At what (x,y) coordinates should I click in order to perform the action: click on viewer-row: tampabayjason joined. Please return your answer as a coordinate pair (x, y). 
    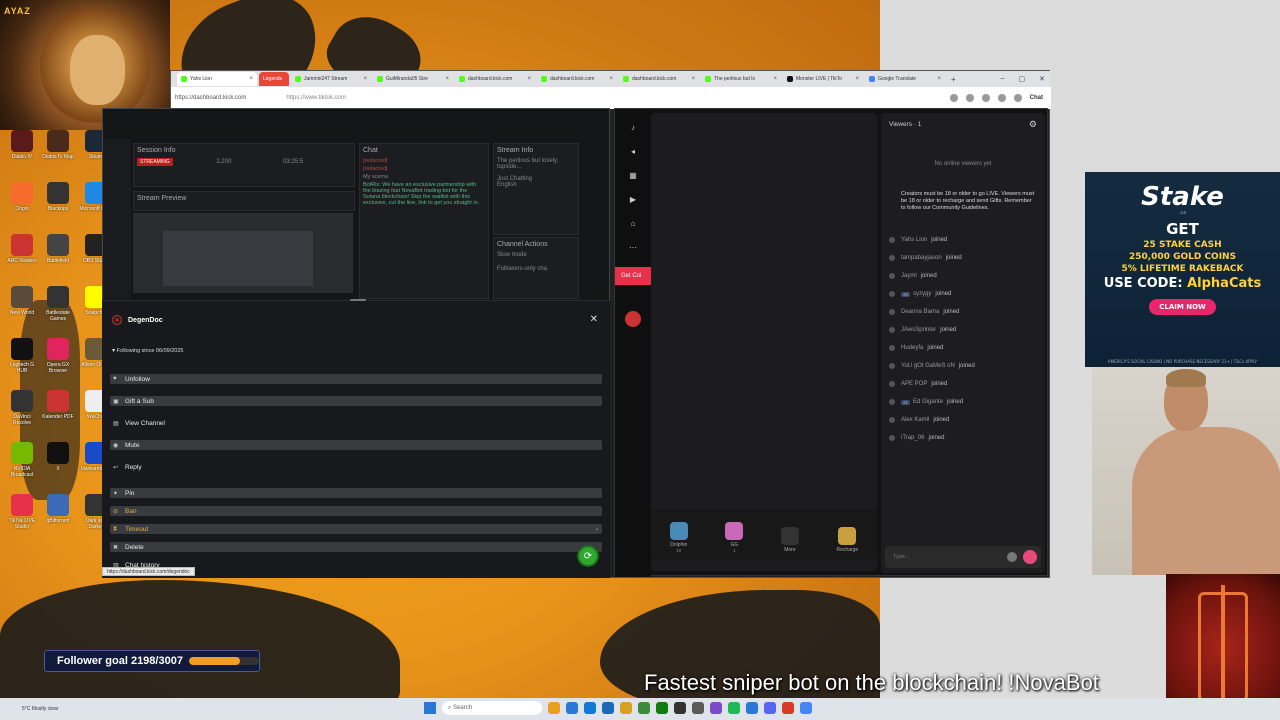
    Looking at the image, I should click on (925, 258).